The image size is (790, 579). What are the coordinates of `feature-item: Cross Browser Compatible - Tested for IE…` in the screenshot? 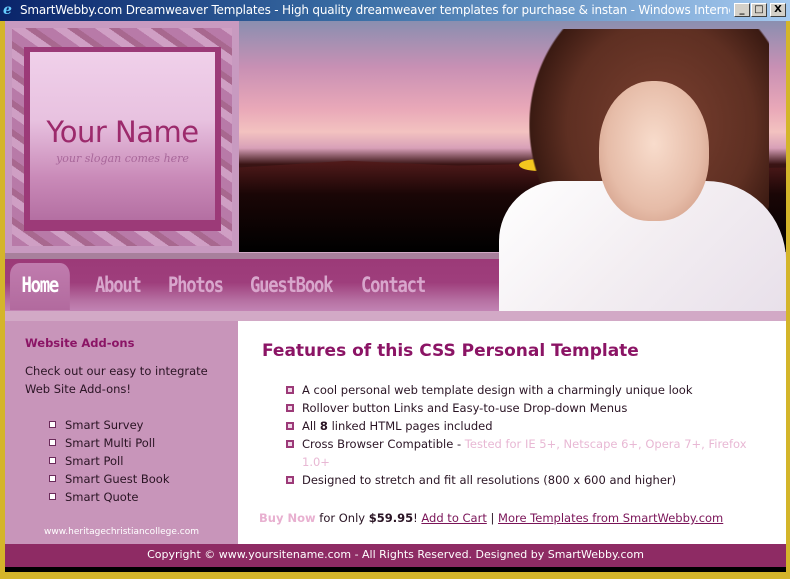 It's located at (526, 453).